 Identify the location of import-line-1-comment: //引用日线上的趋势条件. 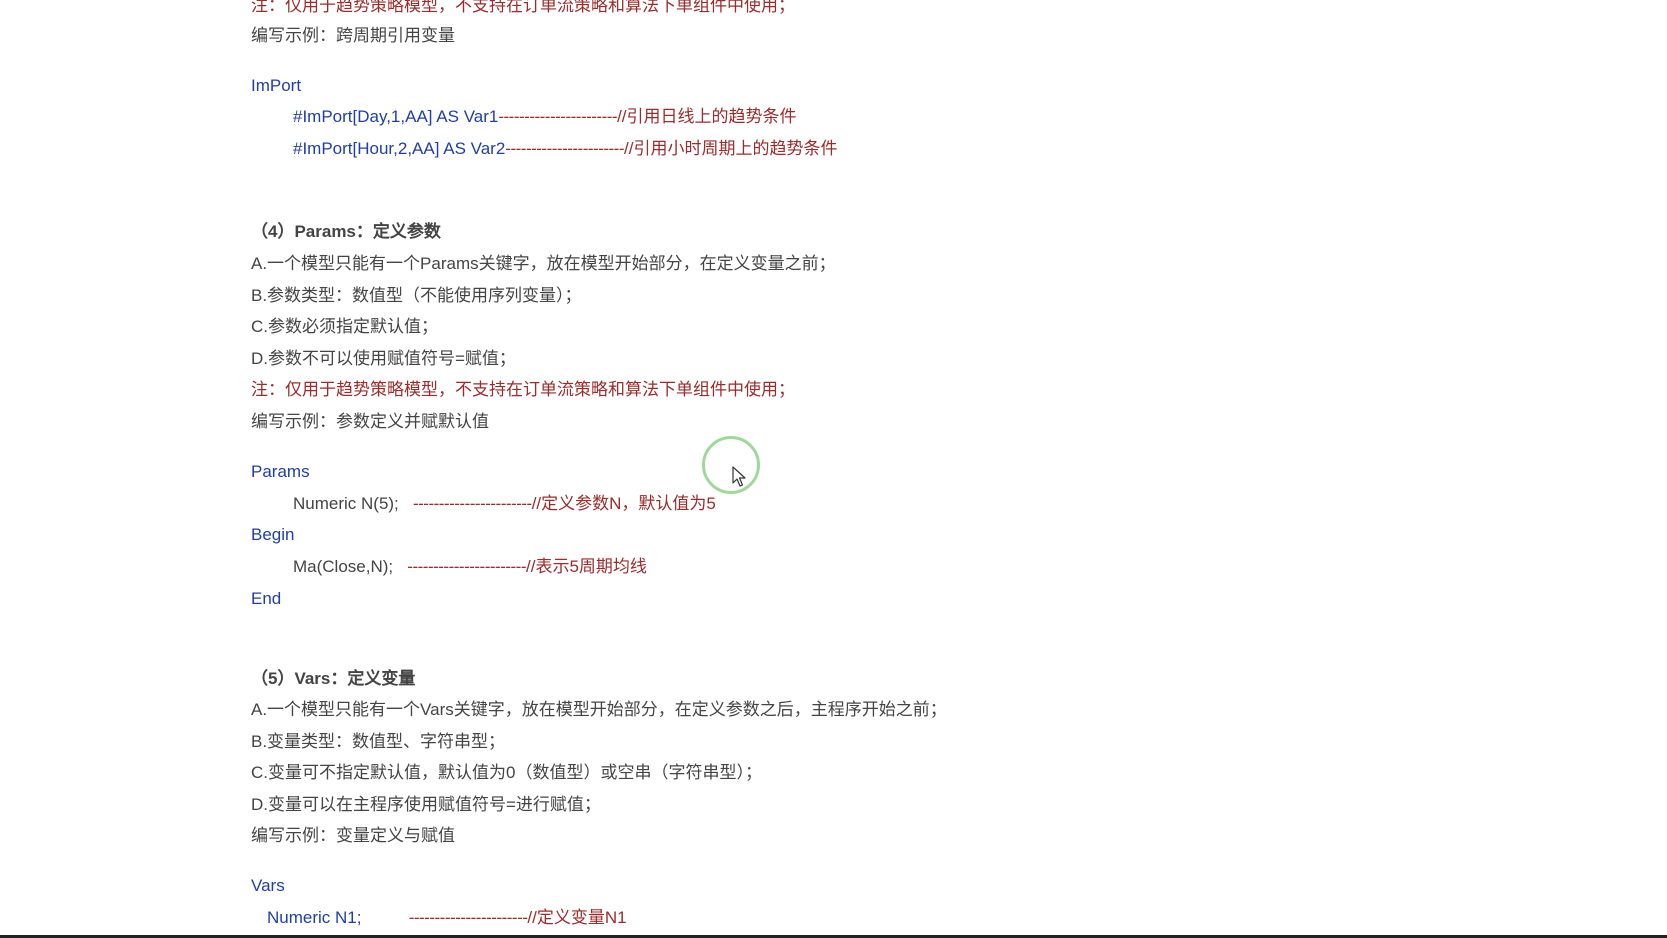
(707, 116).